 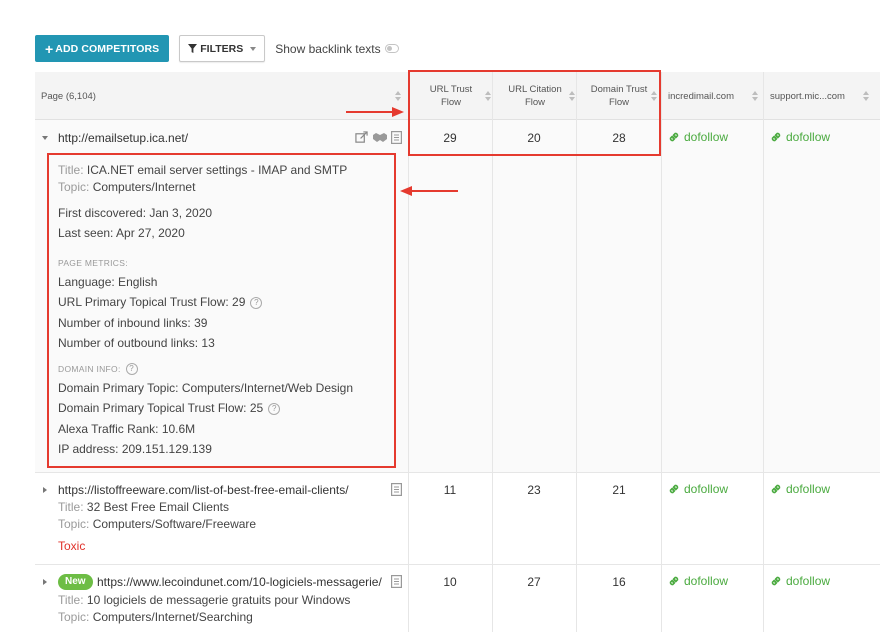 I want to click on row-topic: Topic: Computers/Internet/Searching, so click(x=155, y=617).